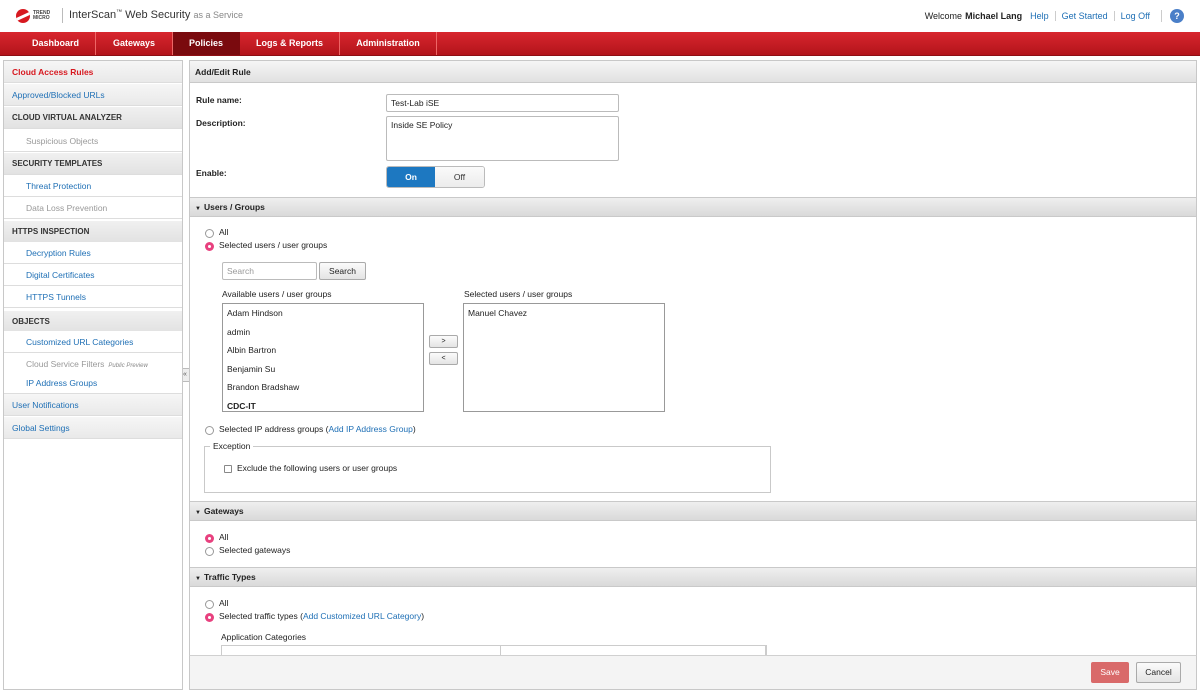 Image resolution: width=1200 pixels, height=694 pixels. Describe the element at coordinates (255, 550) in the screenshot. I see `gateways-selected-label: Selected gateways` at that location.